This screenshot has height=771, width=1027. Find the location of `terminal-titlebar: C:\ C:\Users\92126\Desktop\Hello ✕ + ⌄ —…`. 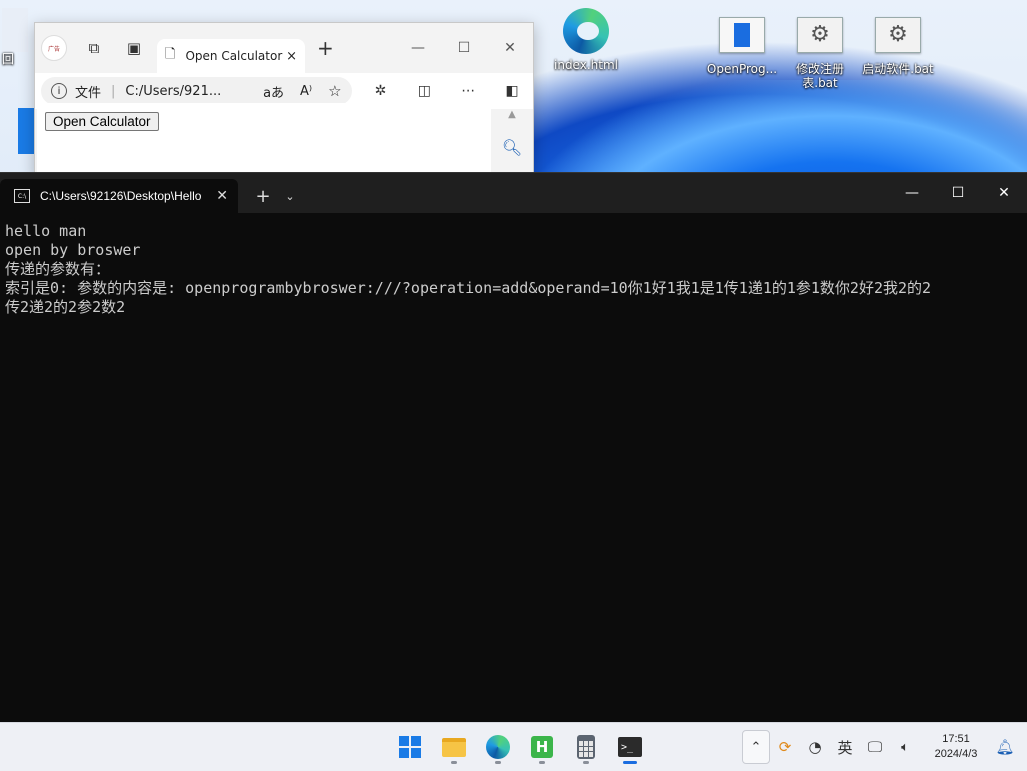

terminal-titlebar: C:\ C:\Users\92126\Desktop\Hello ✕ + ⌄ —… is located at coordinates (513, 193).